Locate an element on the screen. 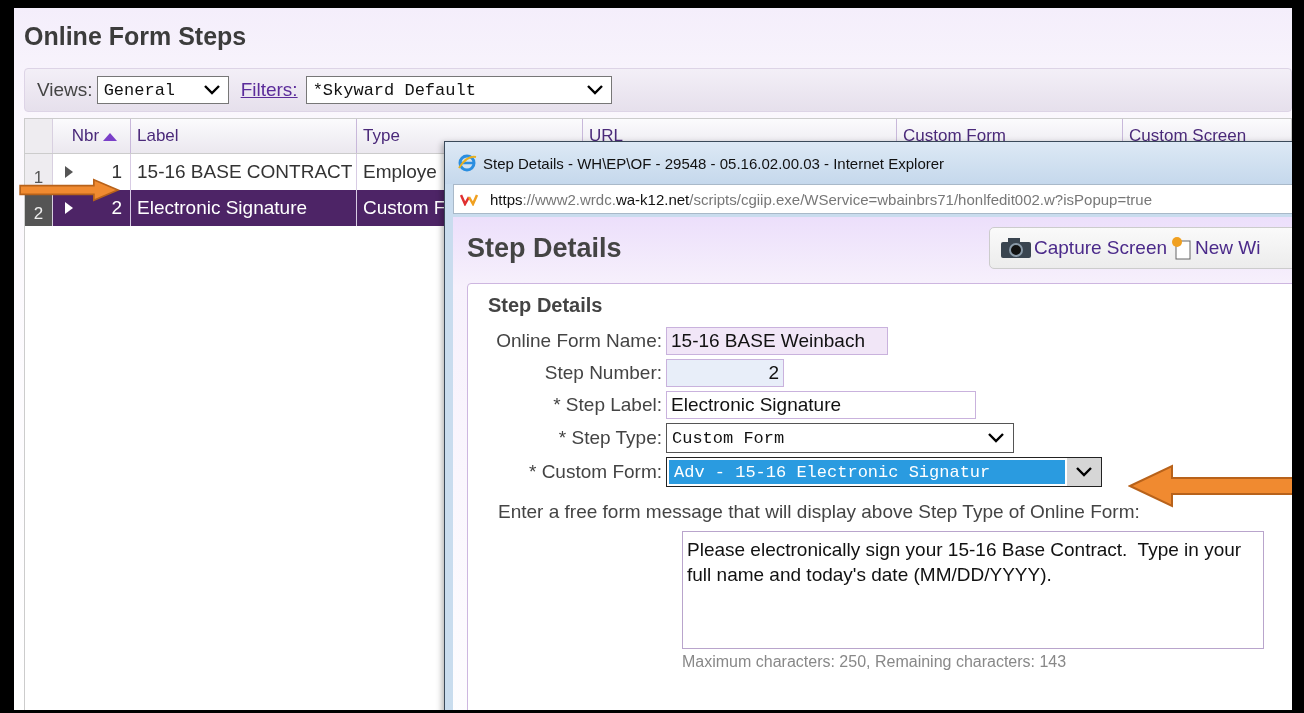 The height and width of the screenshot is (713, 1304). filters-link: Filters: is located at coordinates (269, 90).